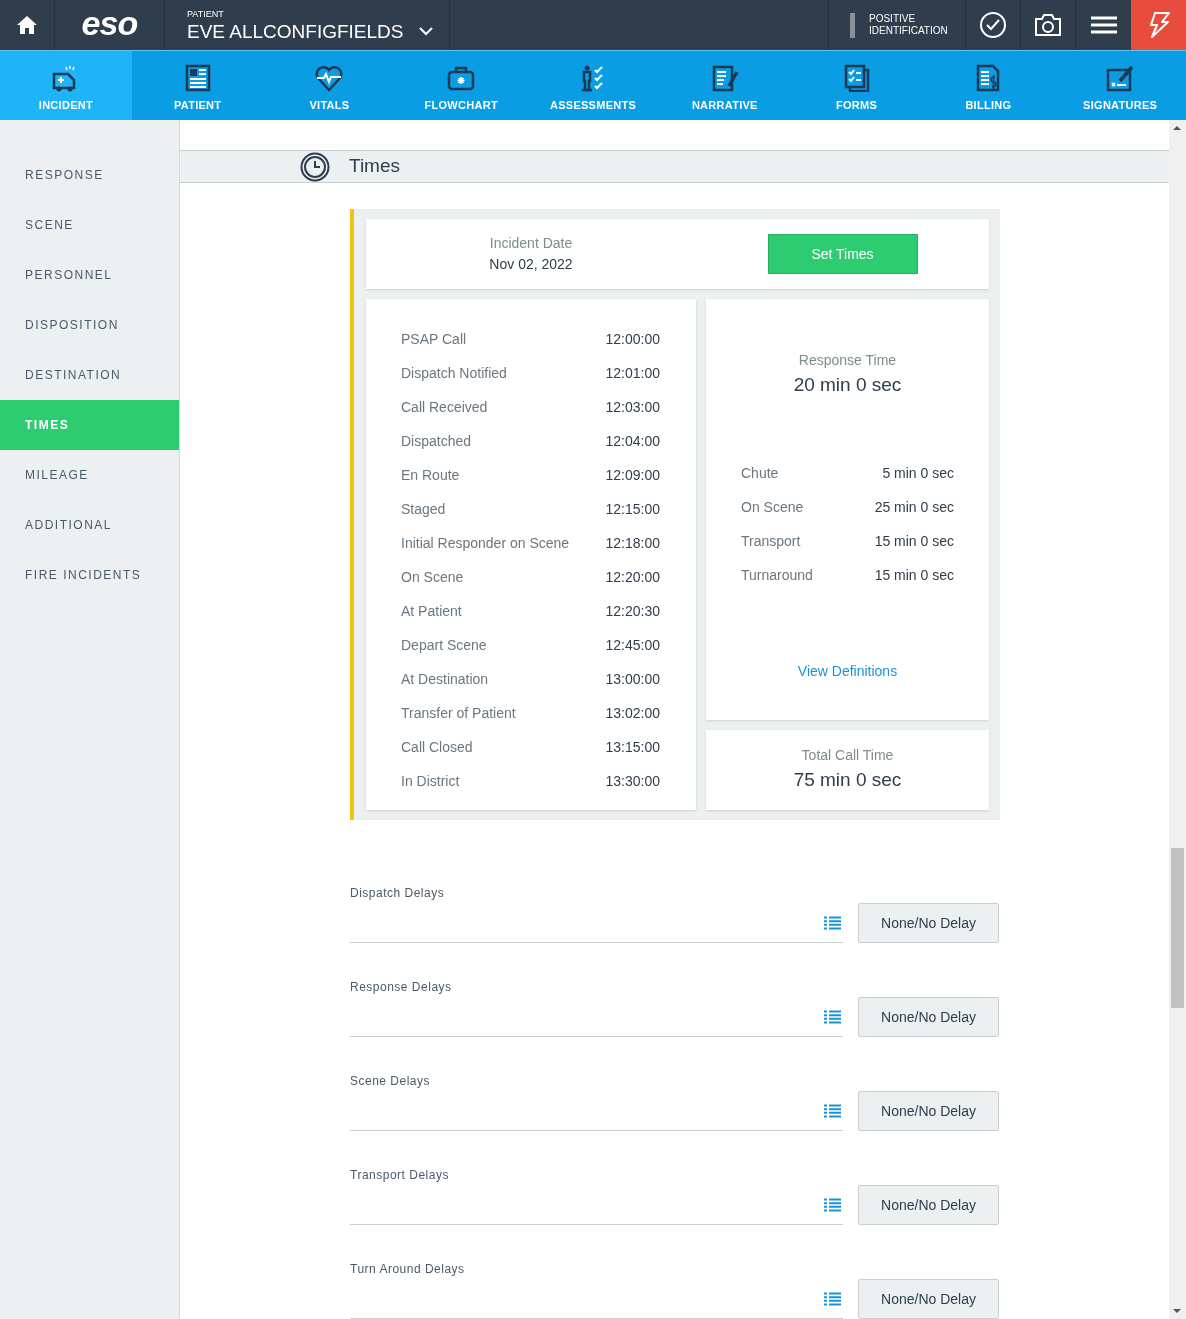  I want to click on time-label: En Route, so click(430, 475).